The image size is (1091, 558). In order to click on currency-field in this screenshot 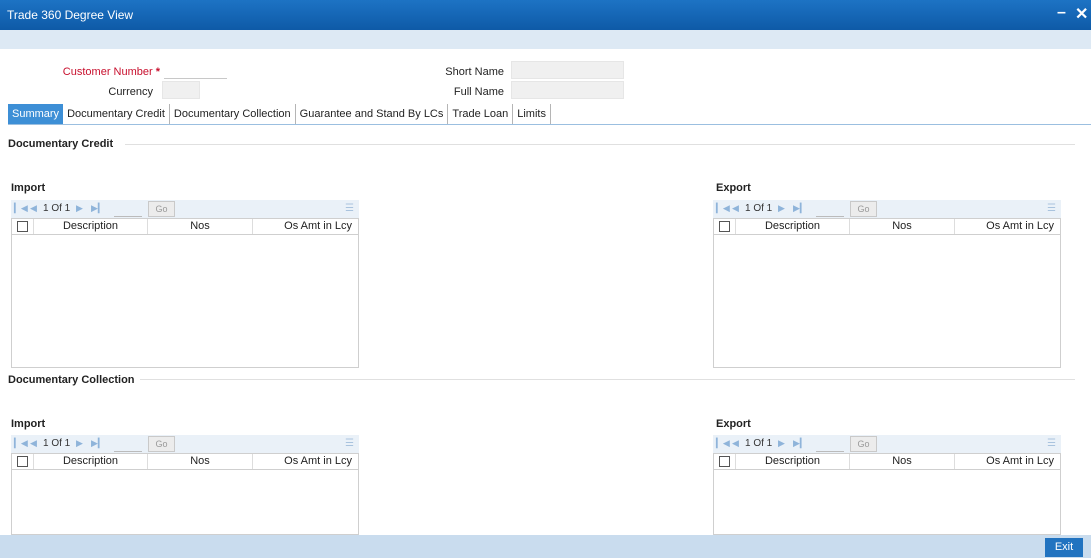, I will do `click(181, 90)`.